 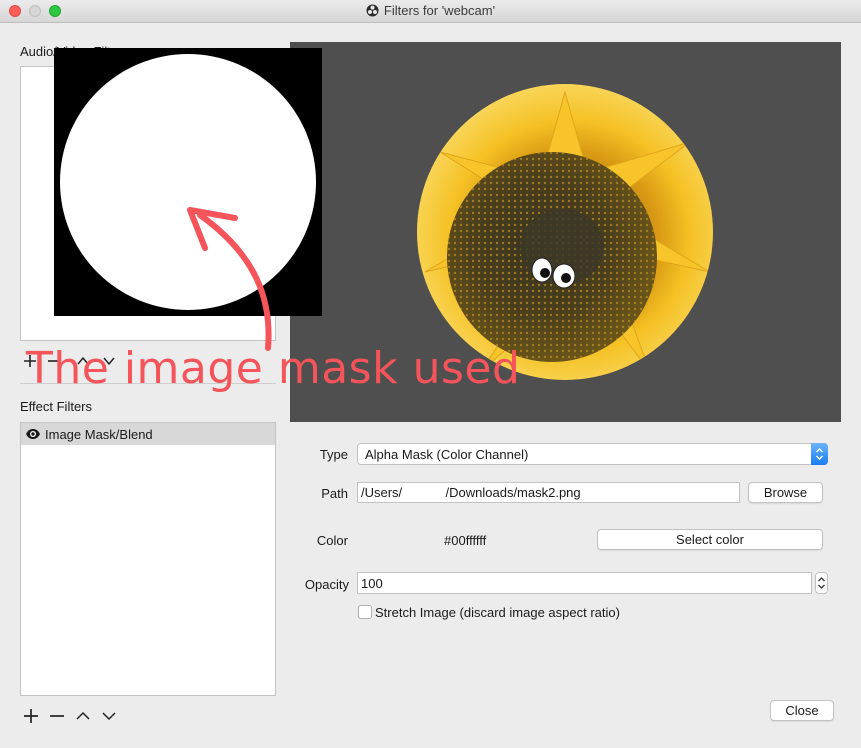 What do you see at coordinates (802, 710) in the screenshot?
I see `close-button: Close` at bounding box center [802, 710].